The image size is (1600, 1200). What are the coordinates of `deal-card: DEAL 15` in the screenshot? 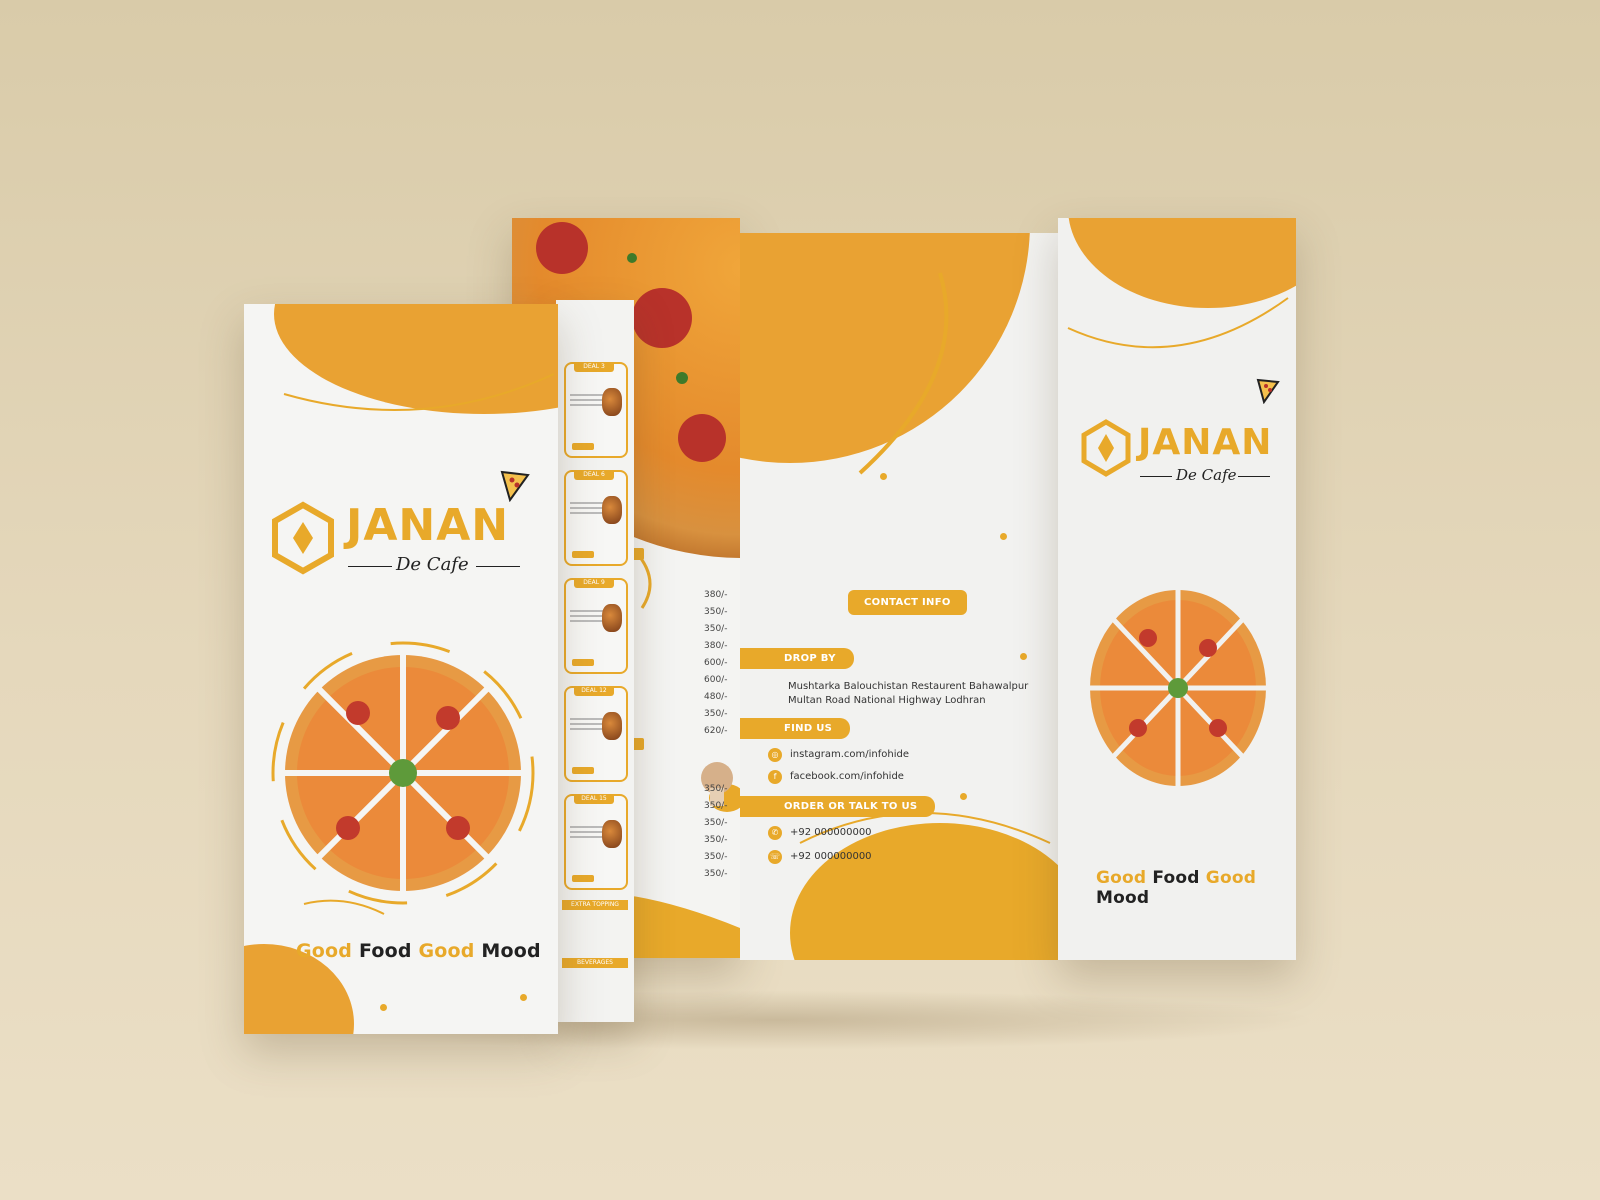 It's located at (596, 842).